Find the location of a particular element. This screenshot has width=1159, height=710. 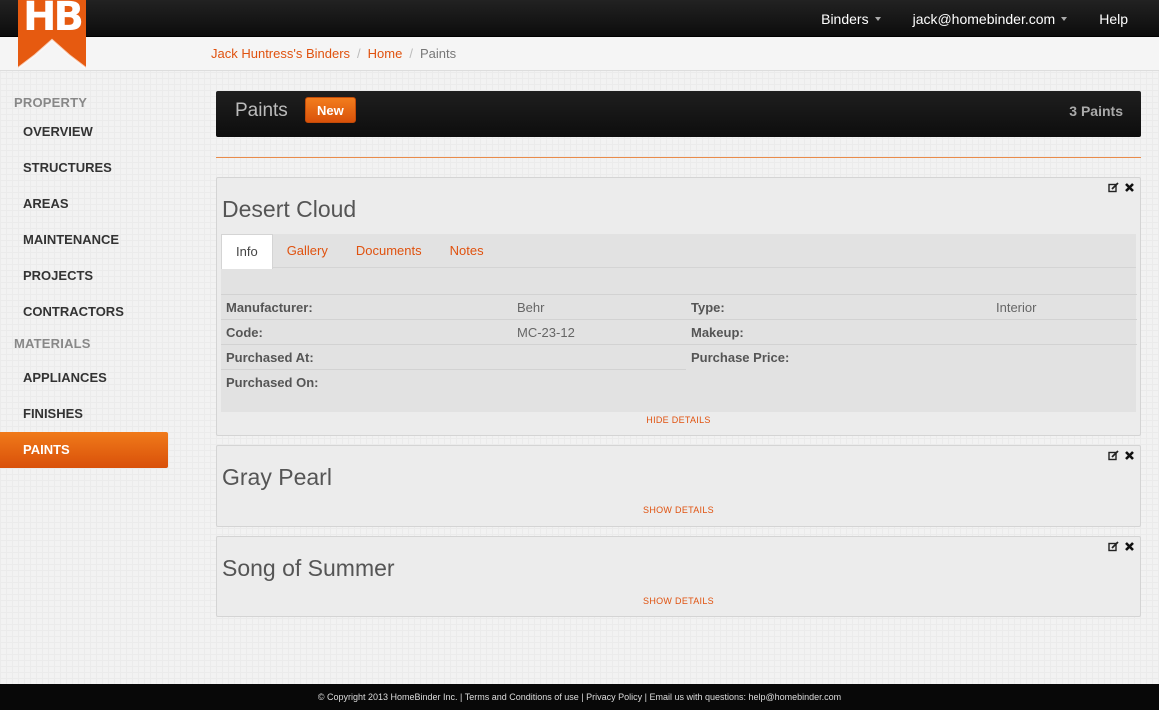

paint-card: Gray Pearl SHOW DETAILS is located at coordinates (678, 486).